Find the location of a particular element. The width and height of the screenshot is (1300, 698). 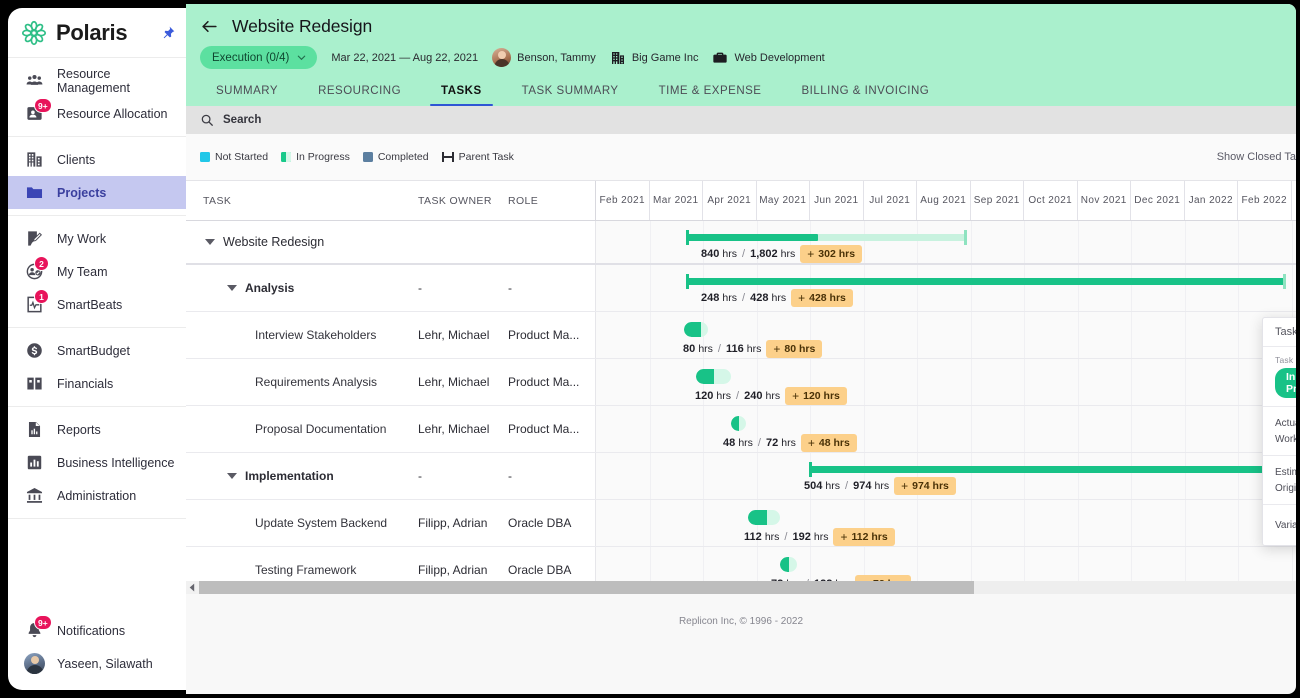

scrollbar-track is located at coordinates (747, 587).